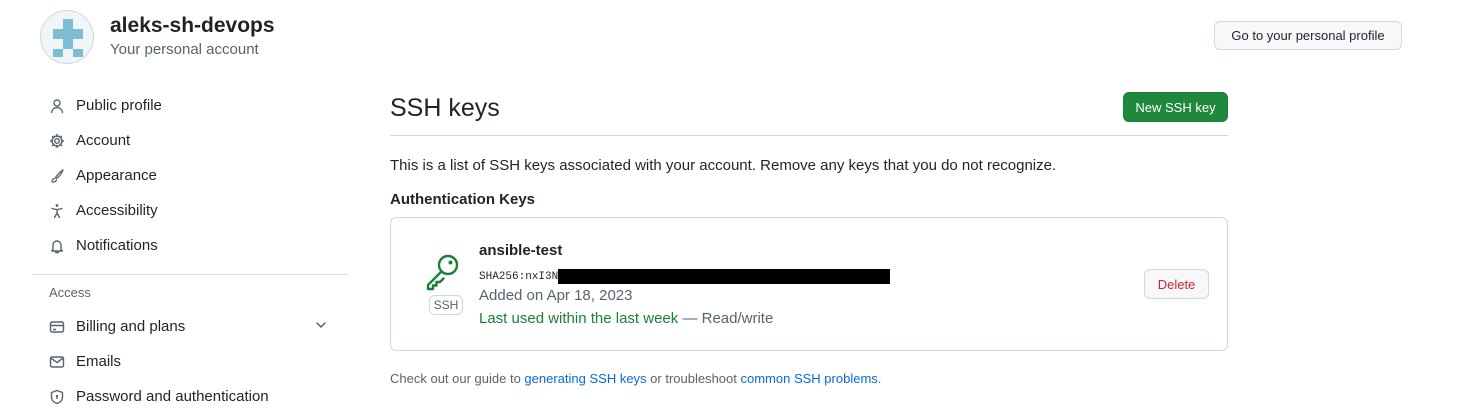 The width and height of the screenshot is (1479, 420). I want to click on mail-icon, so click(57, 362).